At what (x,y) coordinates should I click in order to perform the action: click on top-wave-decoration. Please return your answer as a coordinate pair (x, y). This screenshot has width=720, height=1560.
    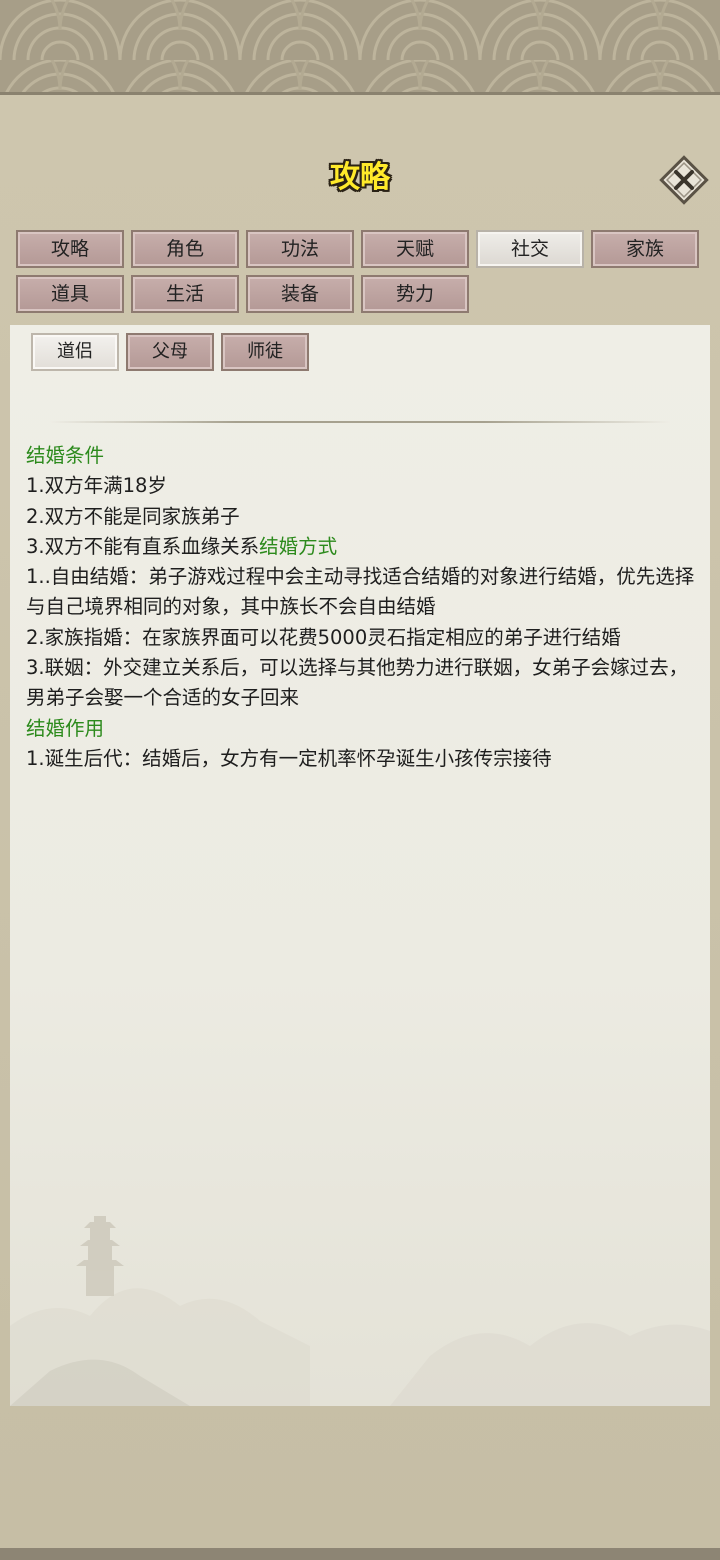
    Looking at the image, I should click on (360, 50).